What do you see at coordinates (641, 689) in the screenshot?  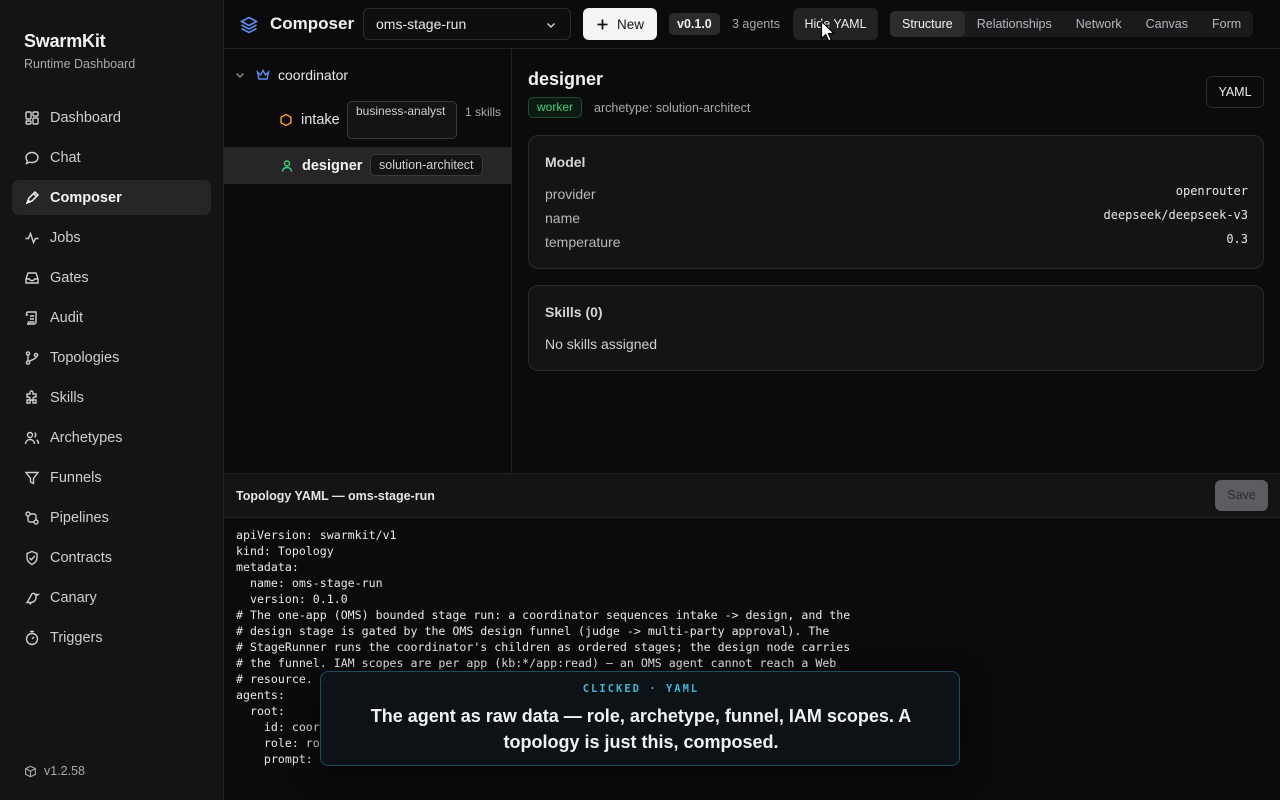 I see `tooltip-kicker: CLICKED · YAML` at bounding box center [641, 689].